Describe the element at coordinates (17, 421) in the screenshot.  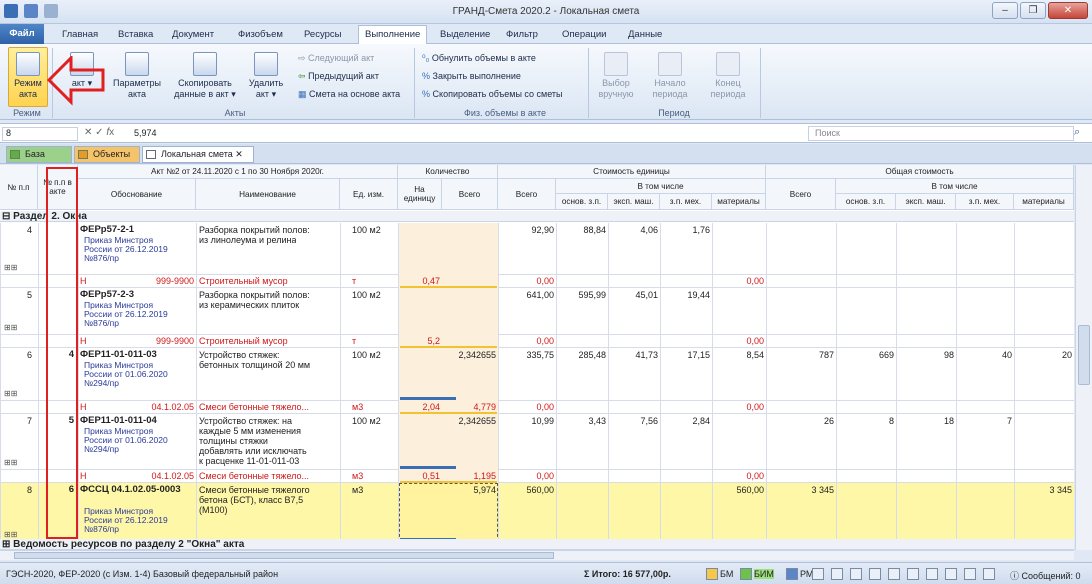
I see `row-number: 7` at that location.